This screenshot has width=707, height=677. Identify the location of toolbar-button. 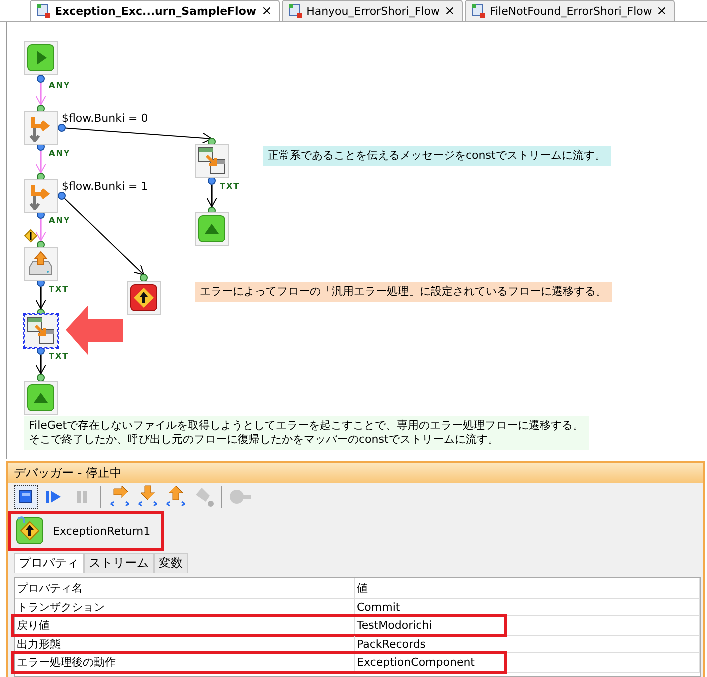
(26, 497).